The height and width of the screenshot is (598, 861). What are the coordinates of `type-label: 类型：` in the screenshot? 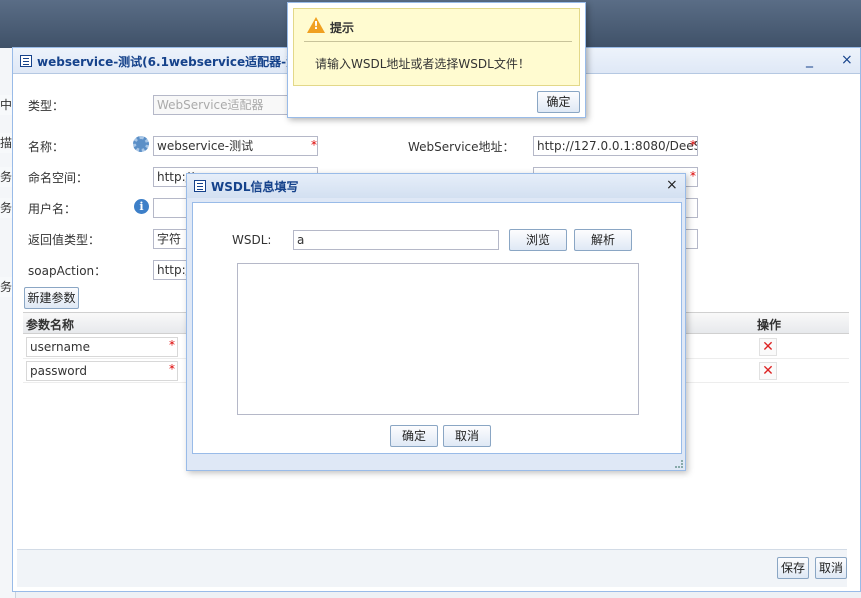 It's located at (46, 106).